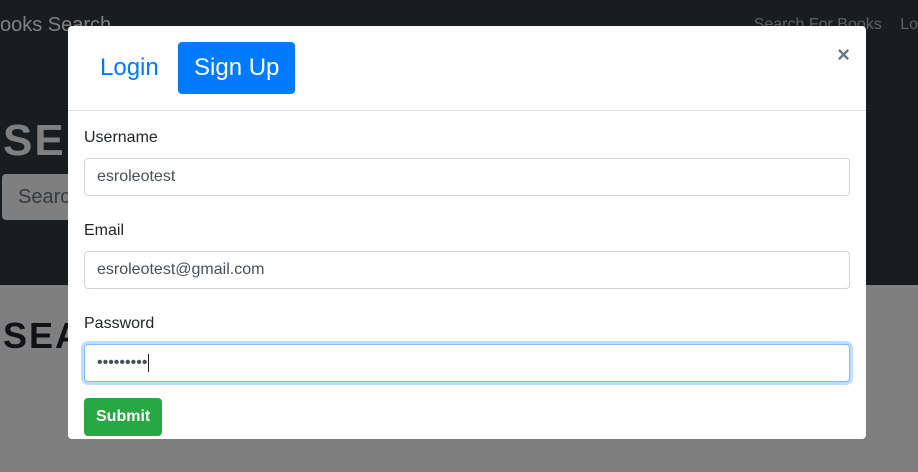 The image size is (918, 472). I want to click on submit-button: Submit, so click(123, 417).